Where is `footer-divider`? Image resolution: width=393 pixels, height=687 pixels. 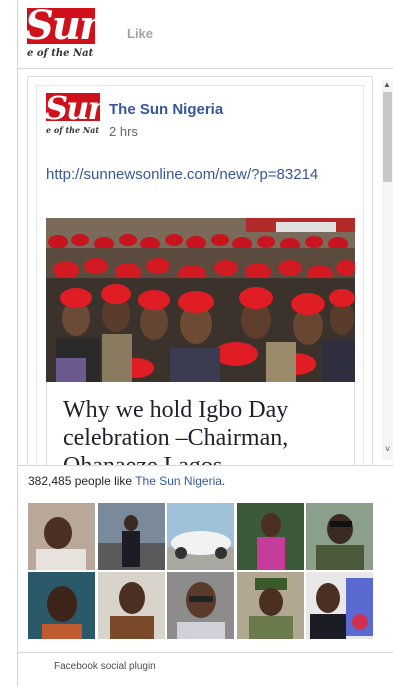 footer-divider is located at coordinates (205, 652).